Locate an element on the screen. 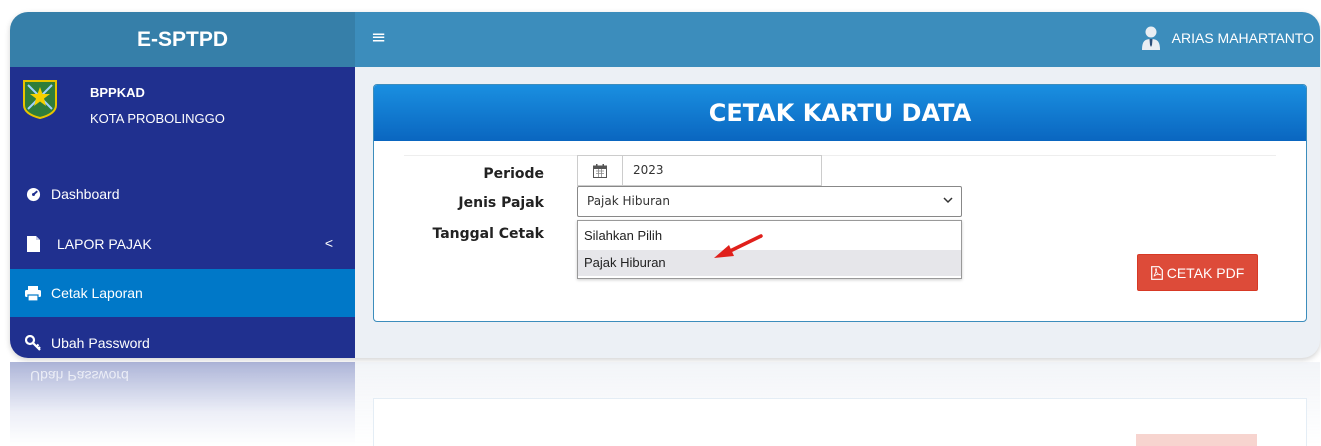 This screenshot has height=446, width=1321. org-panel: BPPKAD KOTA PROBOLINGGO is located at coordinates (182, 111).